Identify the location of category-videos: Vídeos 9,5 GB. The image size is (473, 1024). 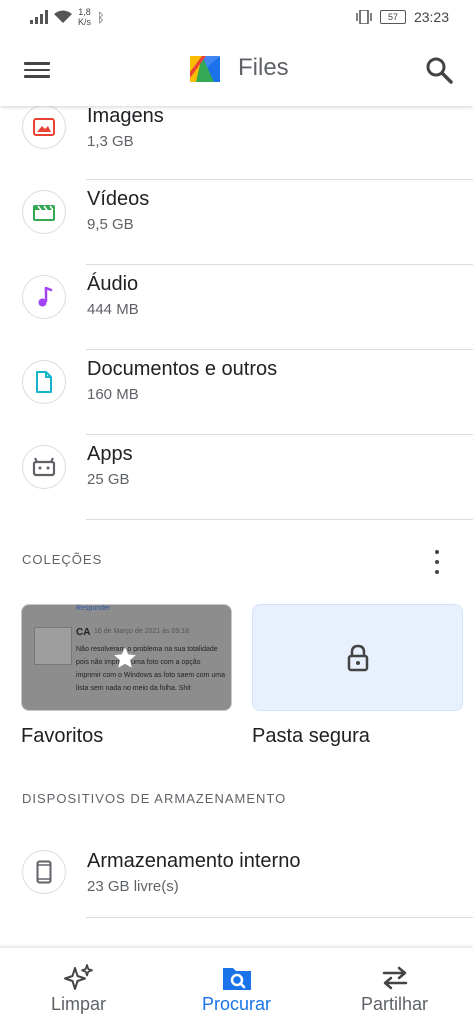
(236, 222).